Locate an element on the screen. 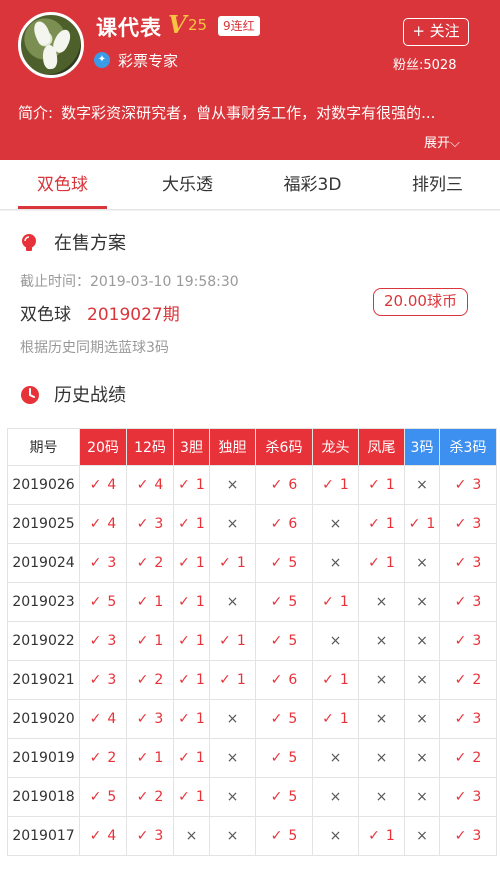  issue-cell: 2019022 is located at coordinates (43, 641).